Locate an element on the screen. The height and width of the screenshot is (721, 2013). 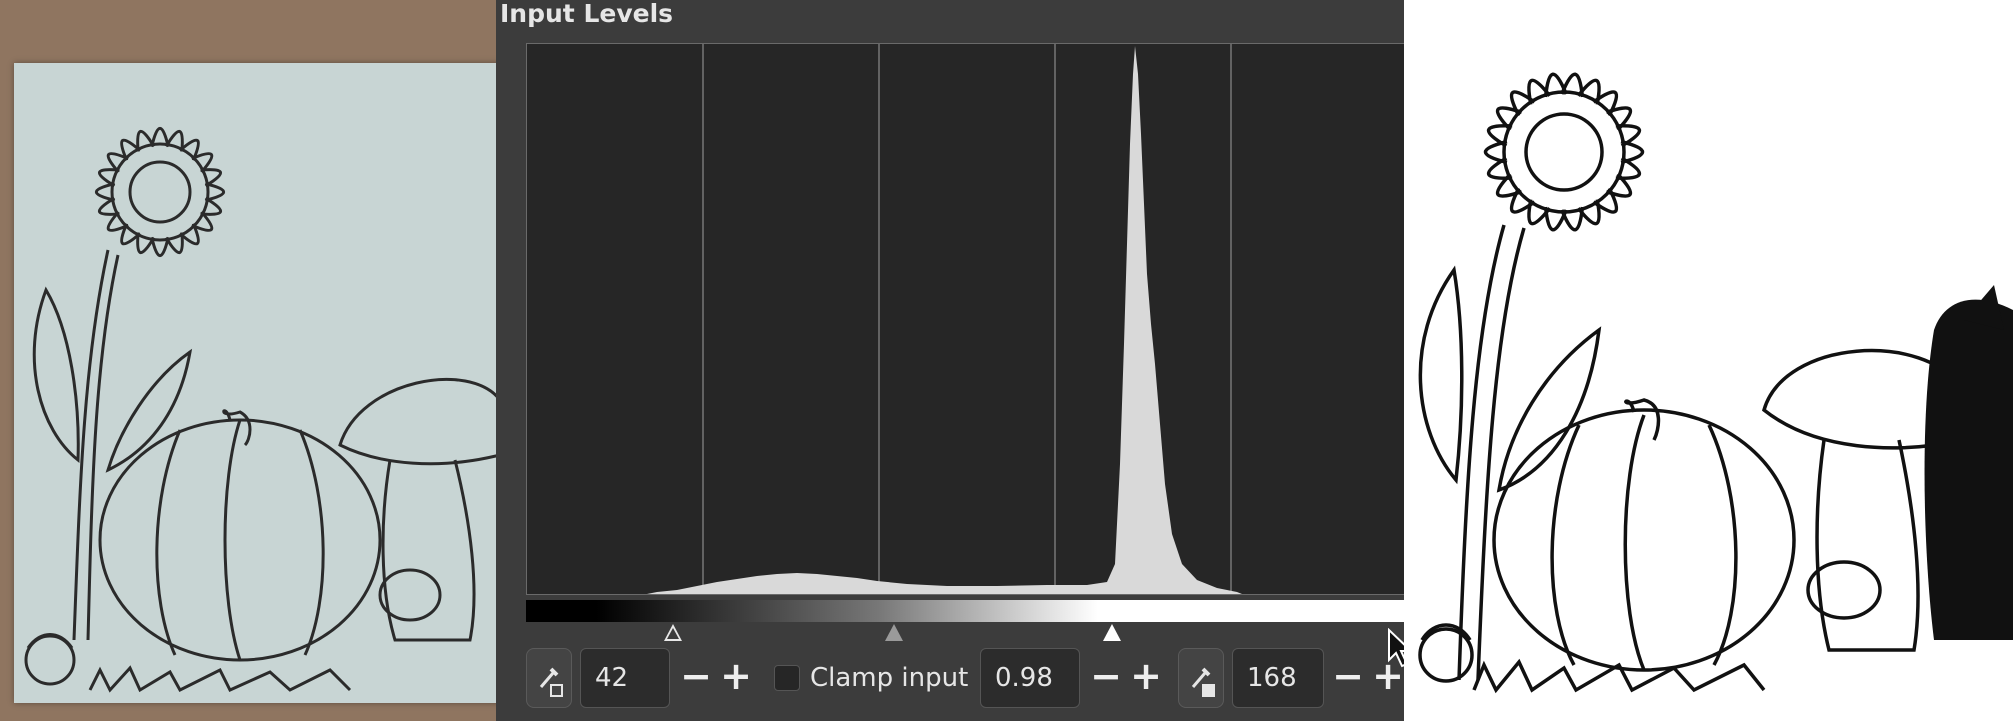
clamp-input-label: Clamp input is located at coordinates (889, 678).